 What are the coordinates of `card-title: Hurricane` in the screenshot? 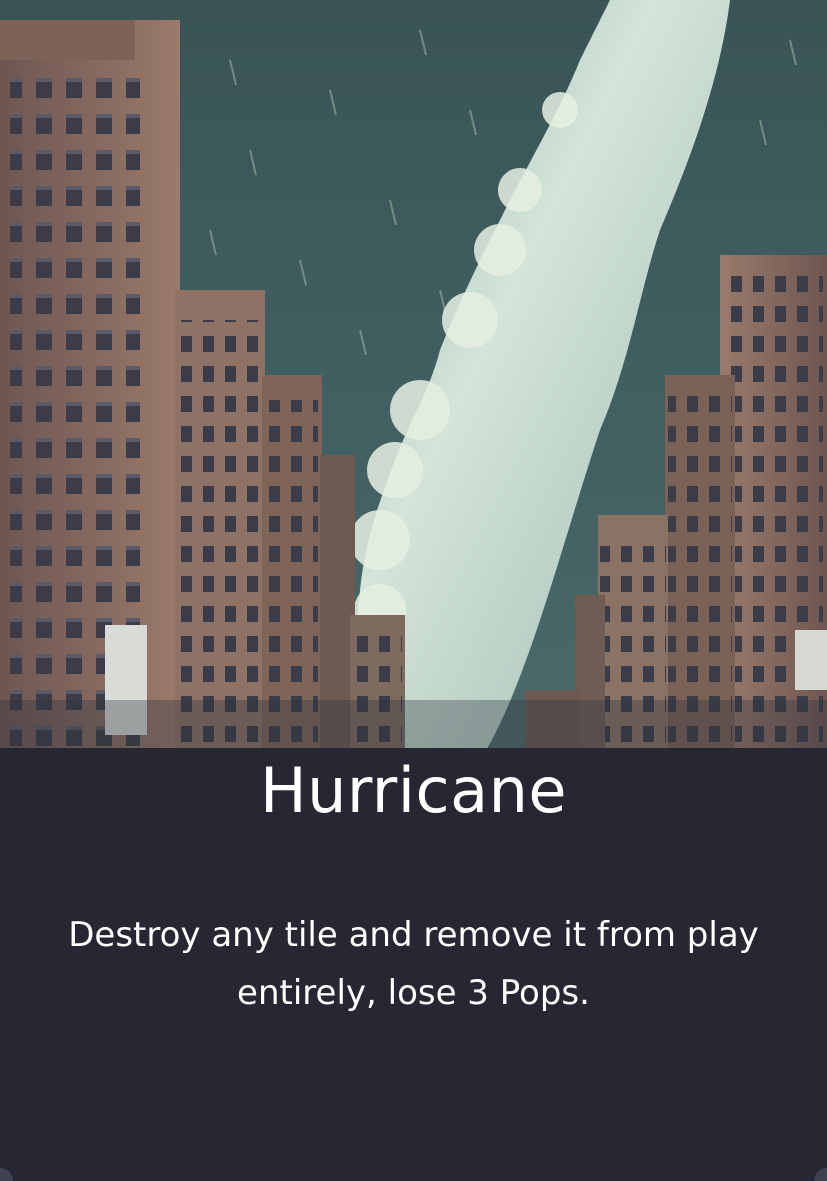 It's located at (413, 790).